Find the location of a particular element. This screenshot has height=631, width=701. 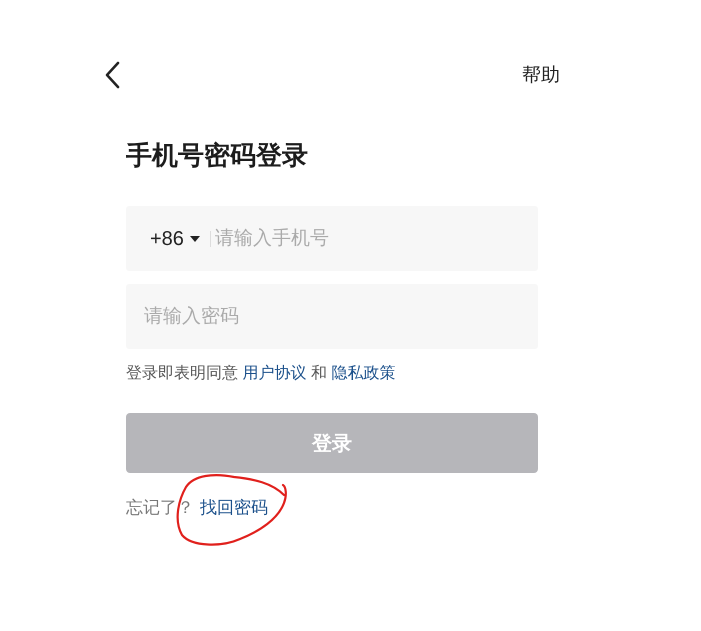

user-agreement-link: 用户协议 is located at coordinates (274, 373).